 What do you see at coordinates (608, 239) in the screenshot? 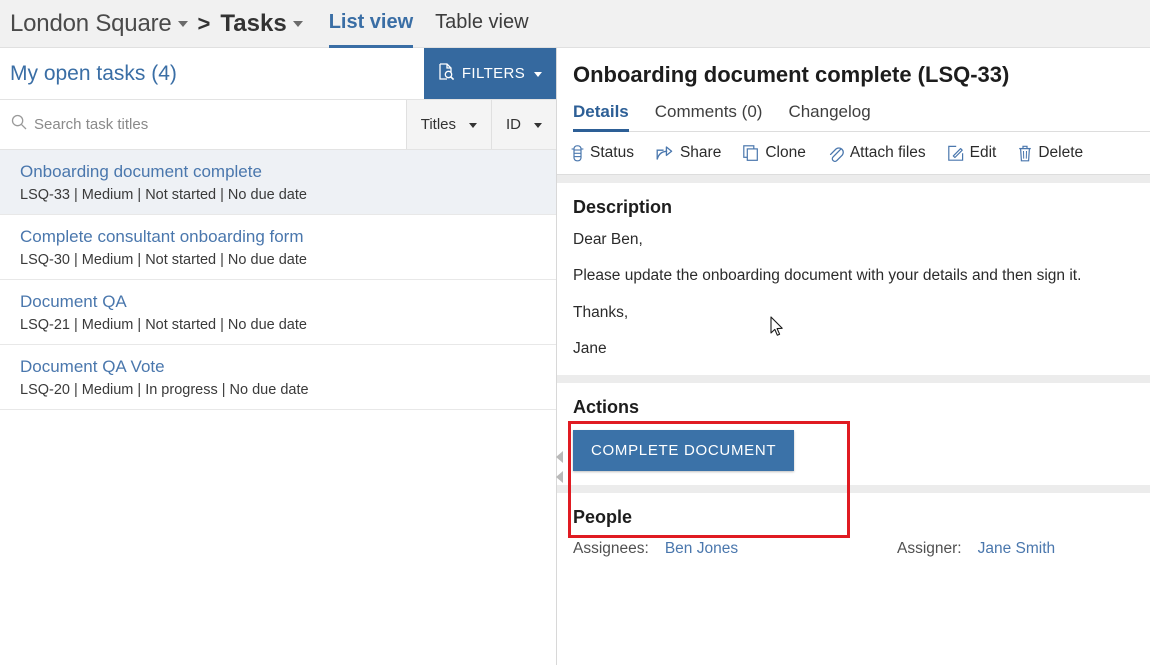
I see `description-line: Dear Ben,` at bounding box center [608, 239].